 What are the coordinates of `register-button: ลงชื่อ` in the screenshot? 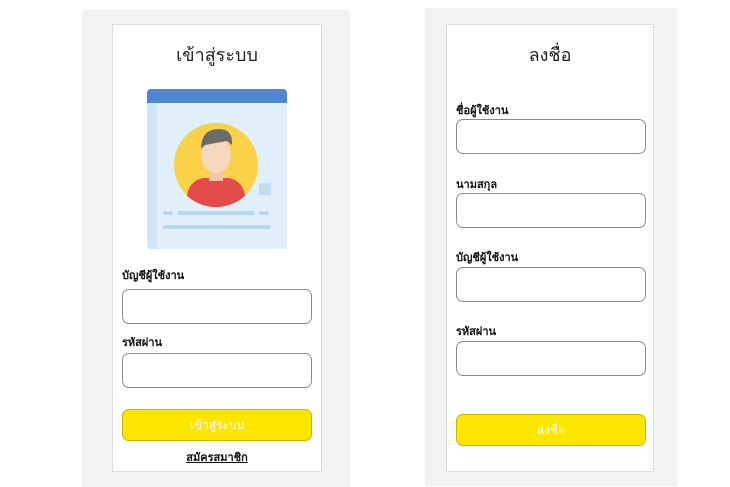 It's located at (551, 430).